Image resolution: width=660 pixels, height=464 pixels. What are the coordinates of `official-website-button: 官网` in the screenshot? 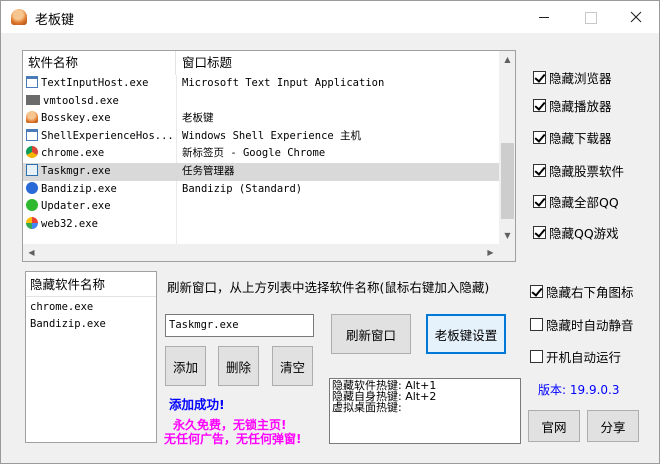 It's located at (554, 426).